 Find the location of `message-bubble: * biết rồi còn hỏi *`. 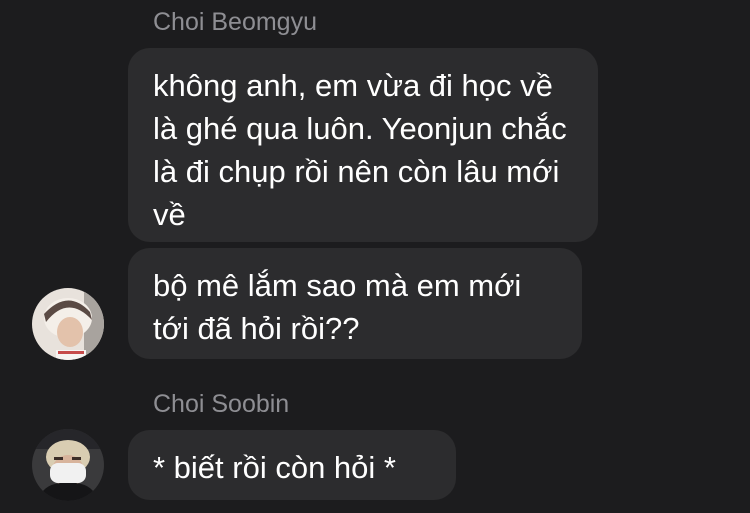

message-bubble: * biết rồi còn hỏi * is located at coordinates (292, 465).